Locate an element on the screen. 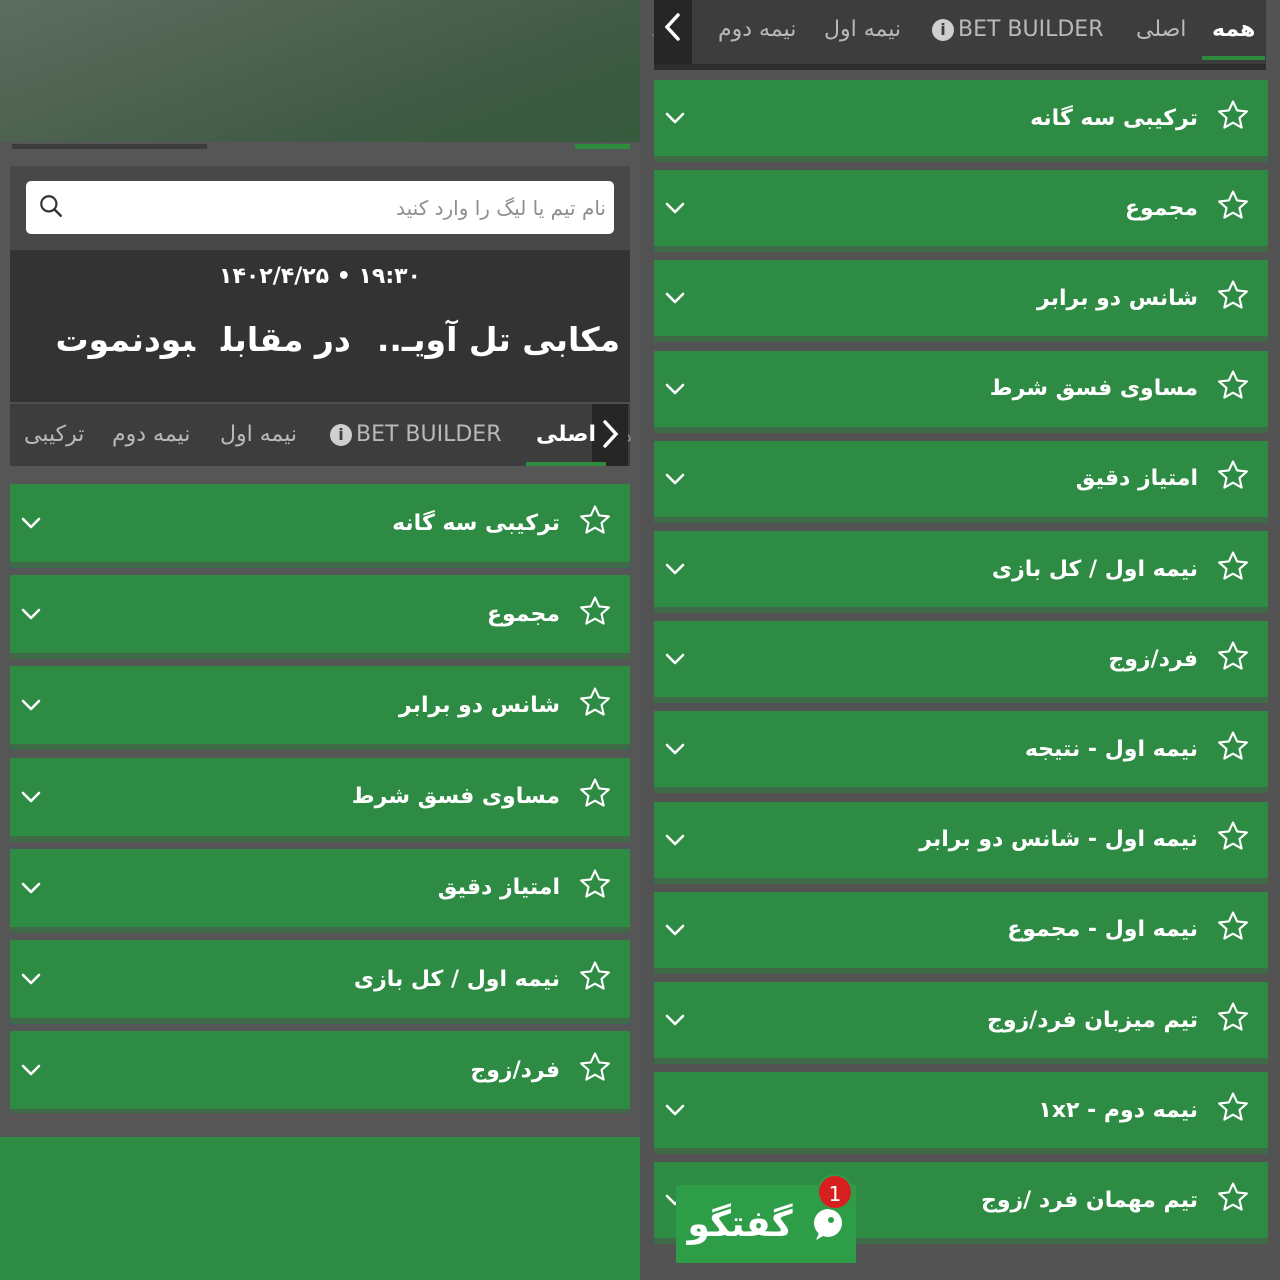 This screenshot has height=1280, width=1280. market-title: مساوی فسق شرط is located at coordinates (1129, 388).